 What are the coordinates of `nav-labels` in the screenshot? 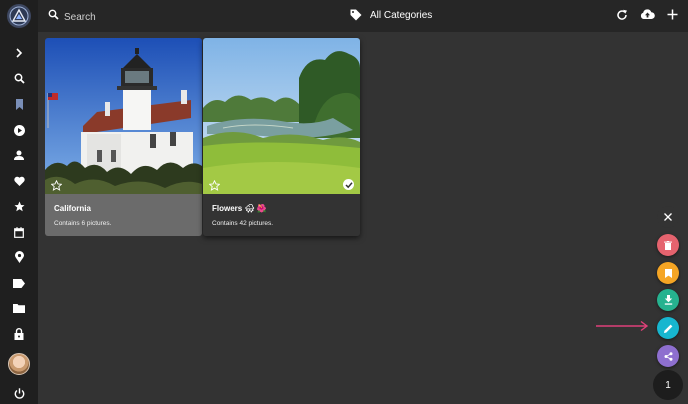 It's located at (19, 283).